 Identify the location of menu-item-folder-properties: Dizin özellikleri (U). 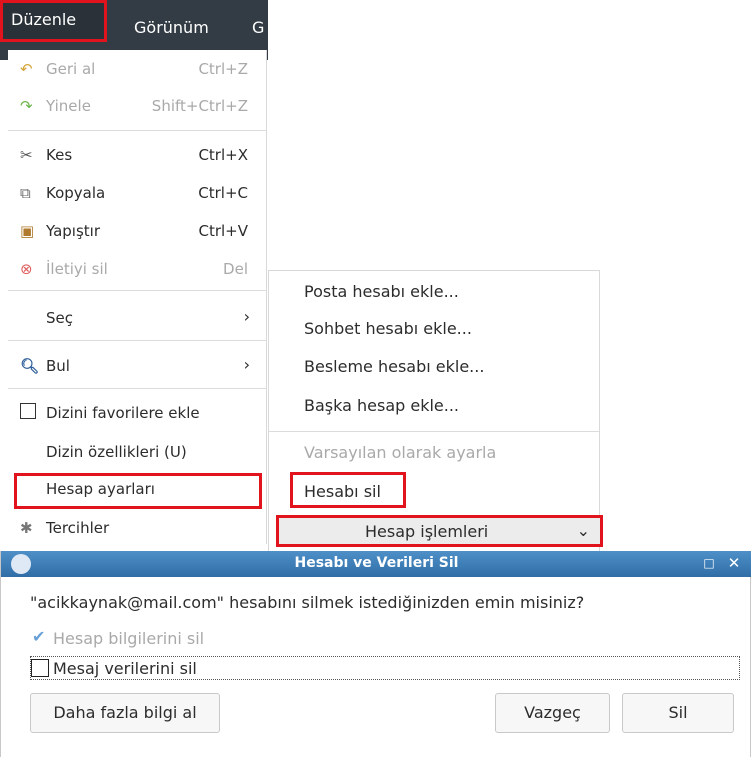
(137, 452).